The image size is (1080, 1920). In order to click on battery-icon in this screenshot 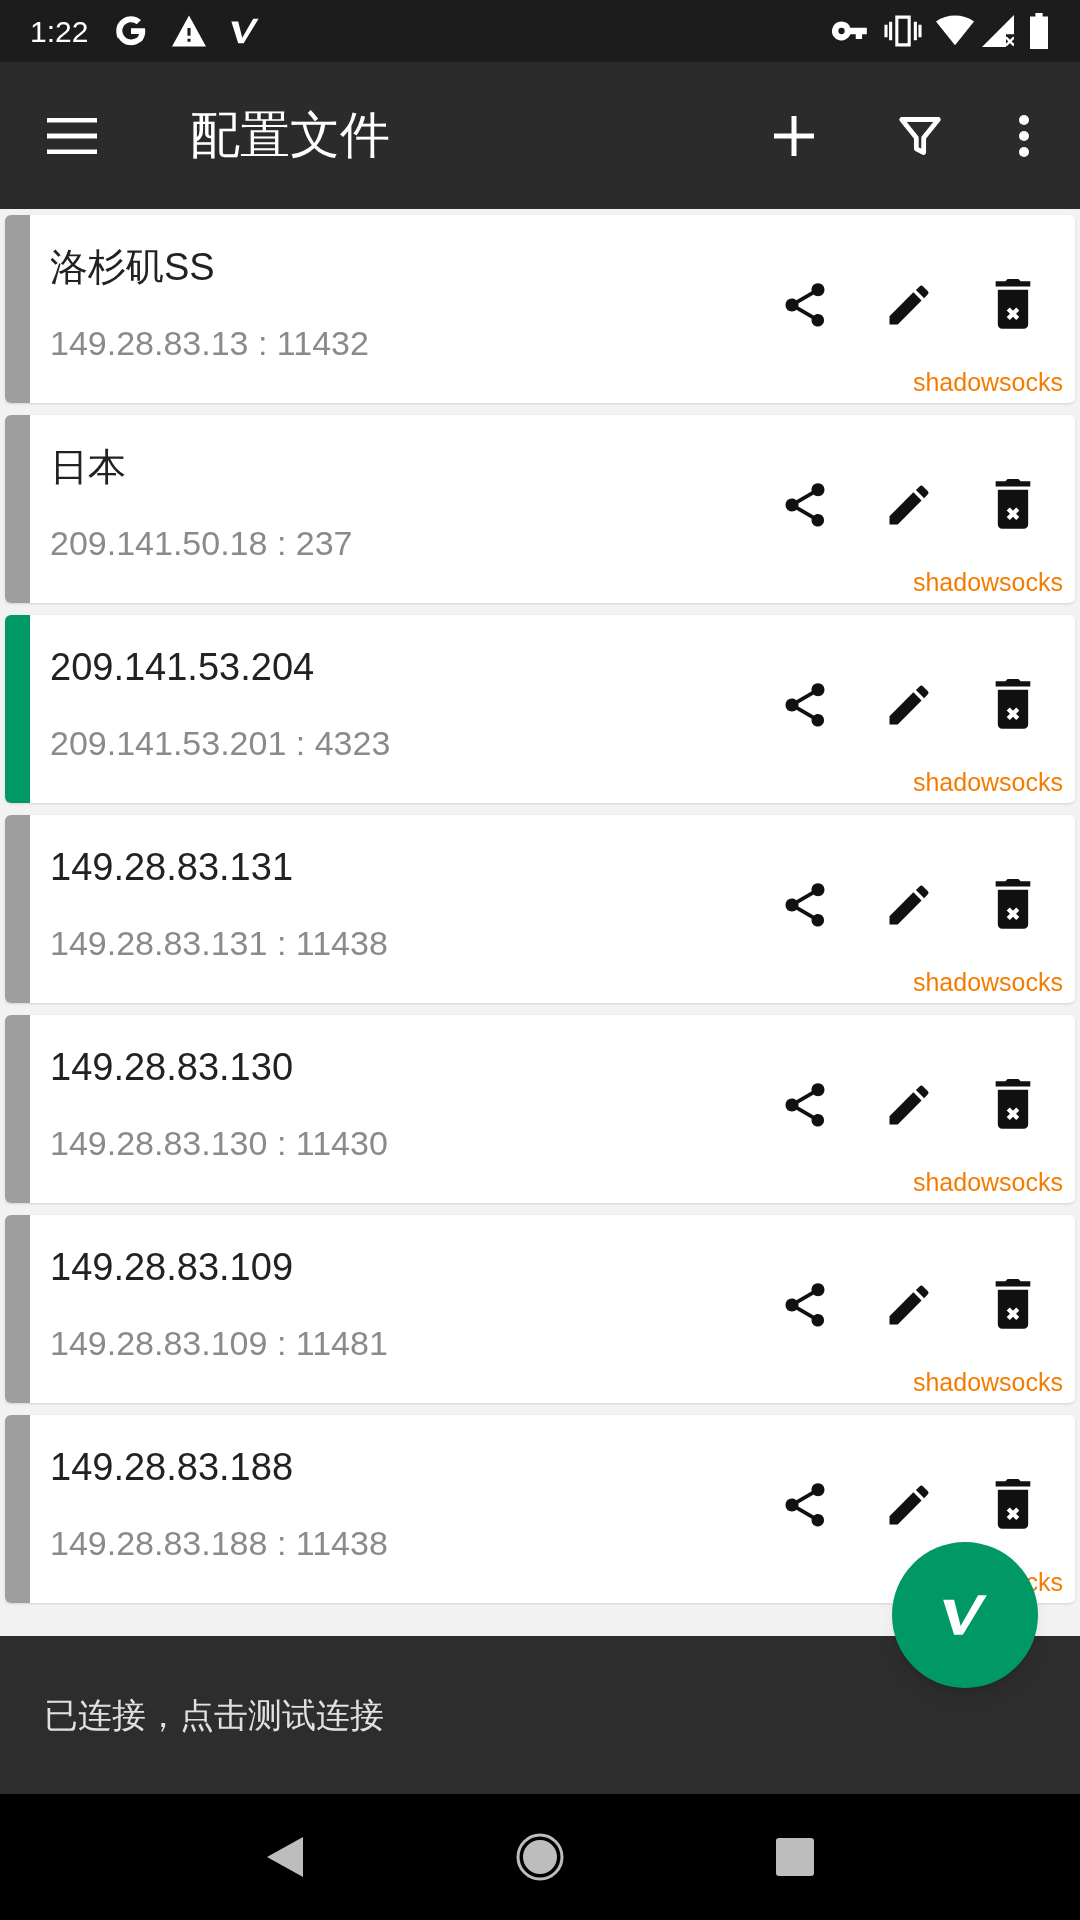, I will do `click(1039, 31)`.